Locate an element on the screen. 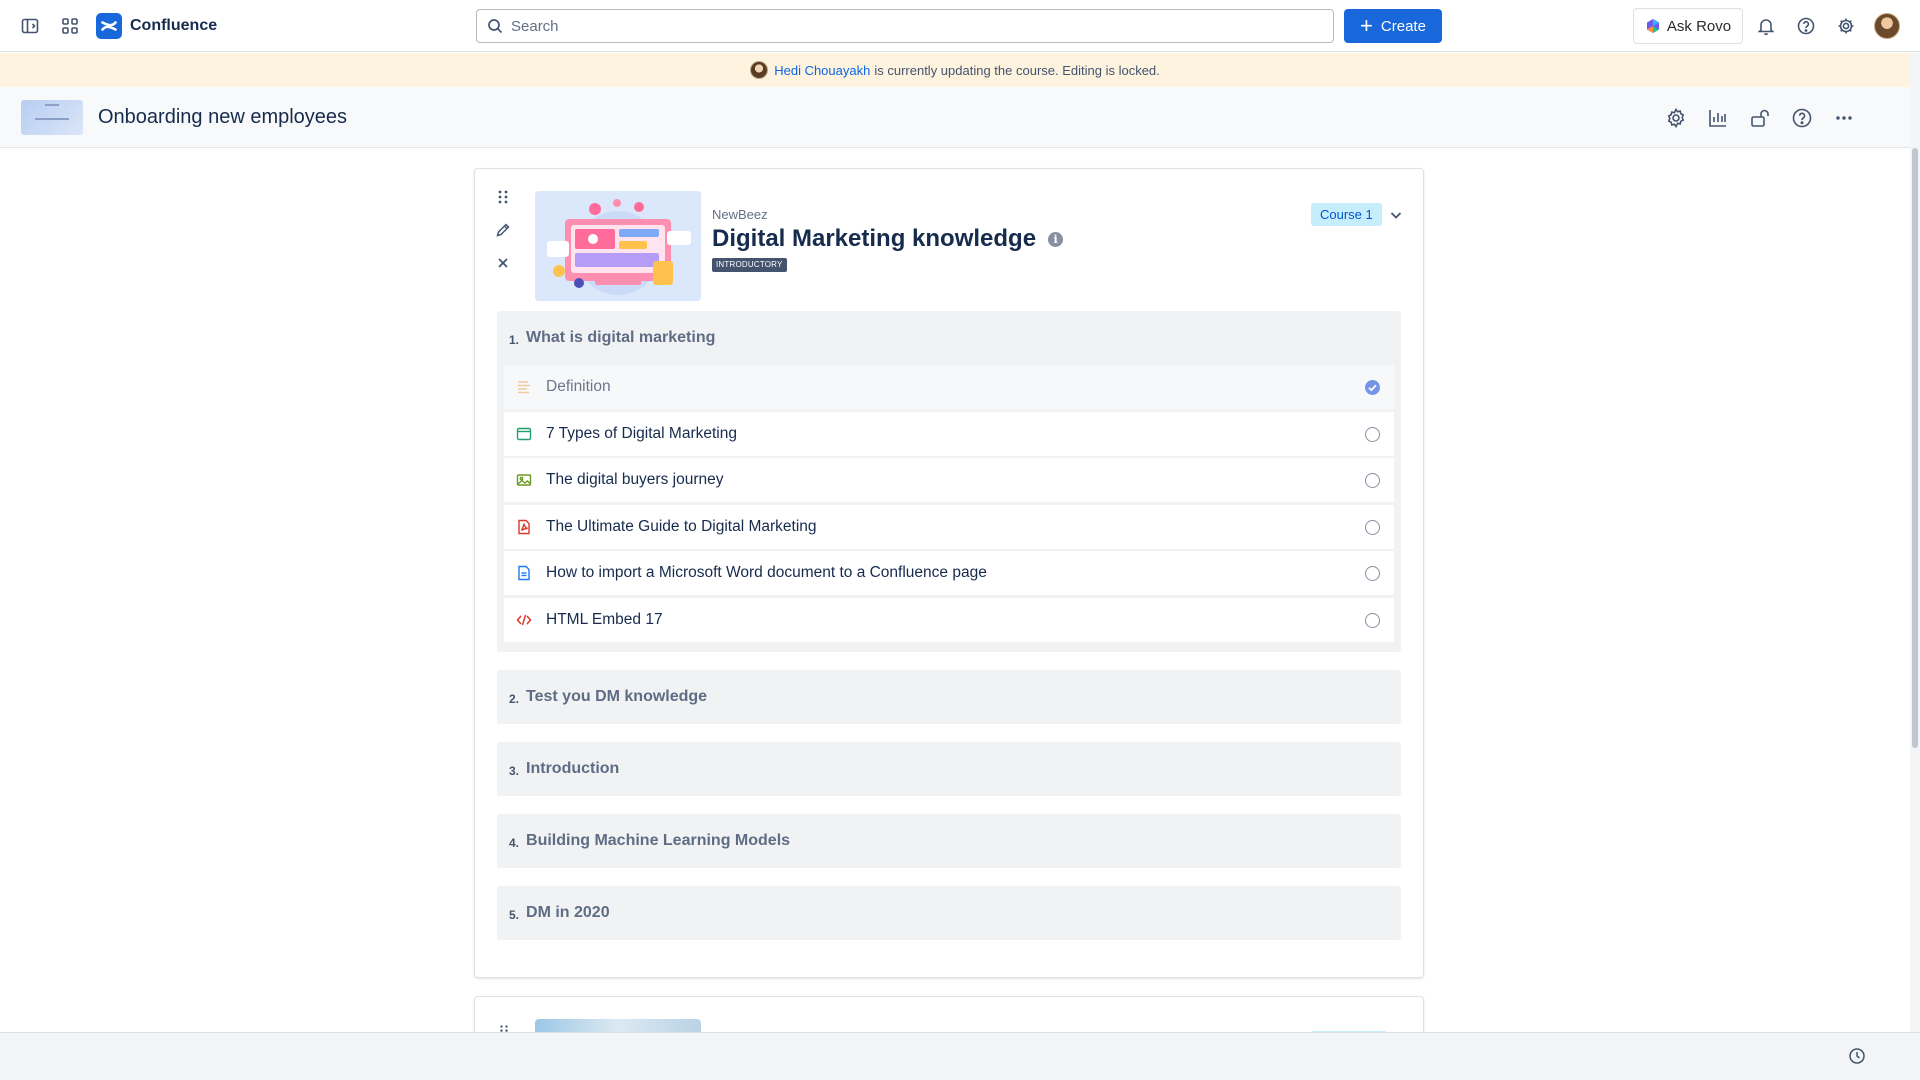 The height and width of the screenshot is (1080, 1920). course-section-3: 3. Introduction is located at coordinates (949, 769).